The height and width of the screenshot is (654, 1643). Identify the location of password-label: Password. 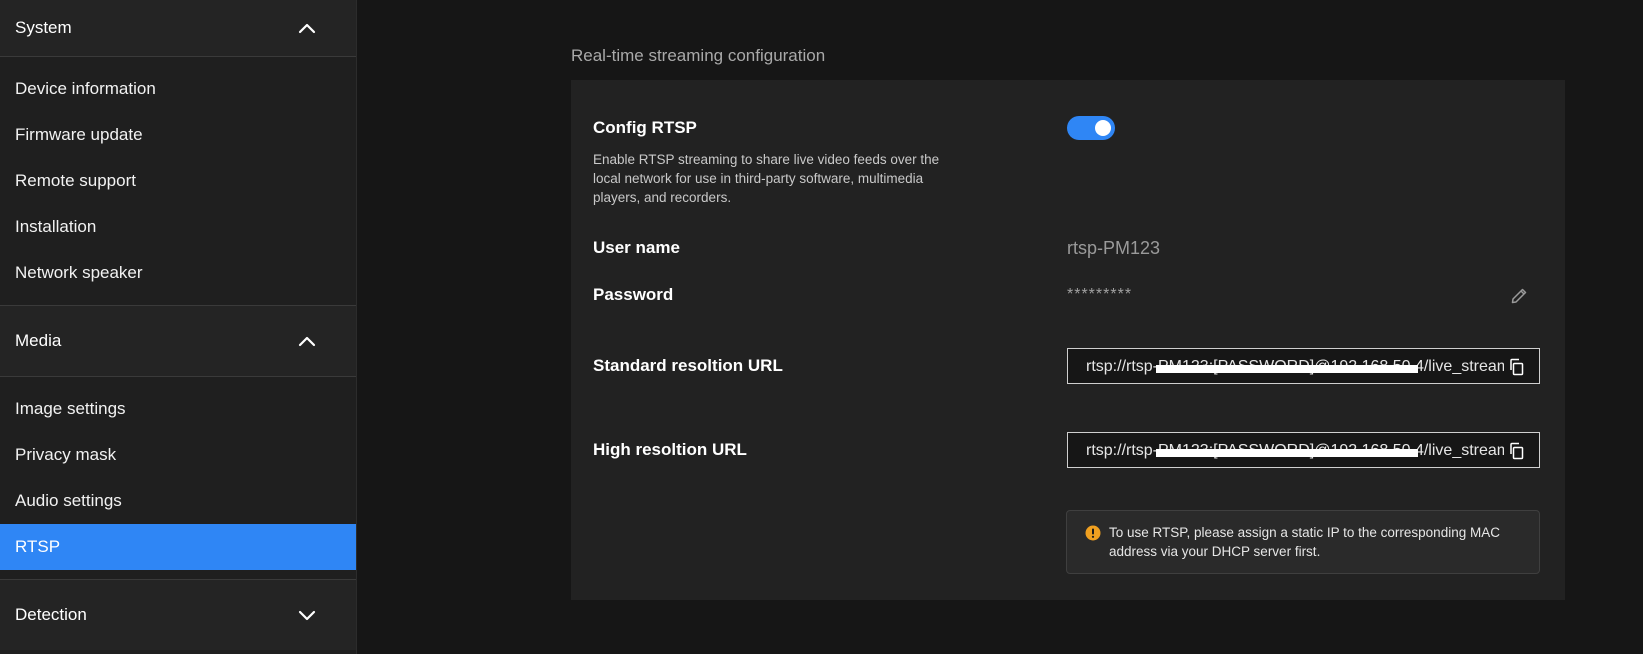
(633, 294).